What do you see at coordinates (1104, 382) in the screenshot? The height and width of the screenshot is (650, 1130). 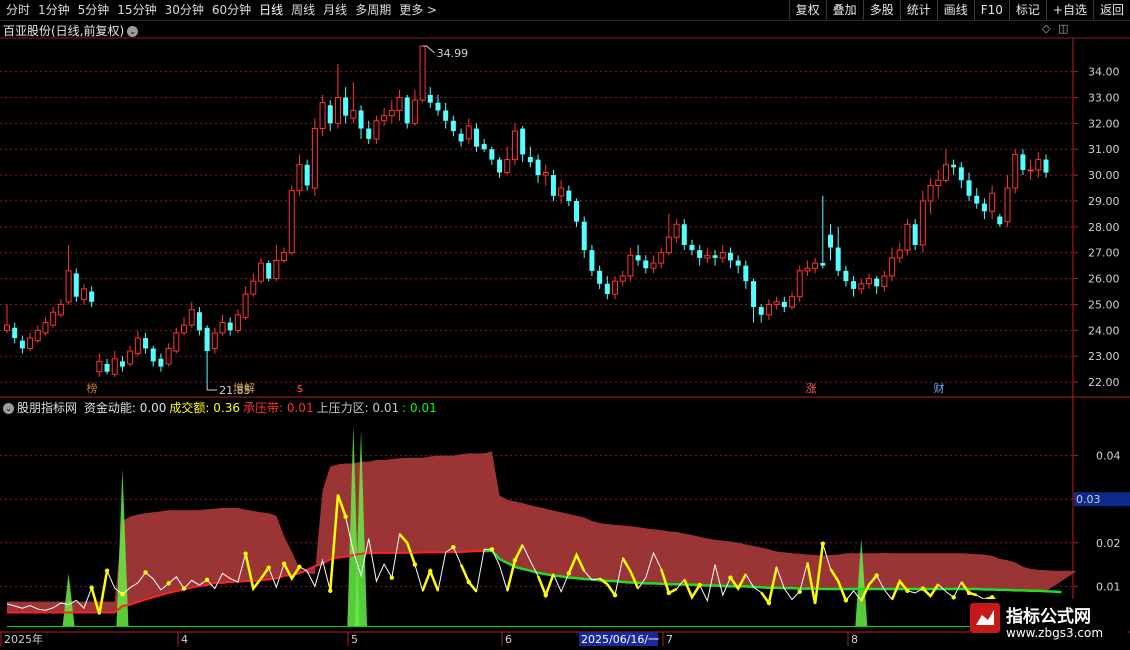 I see `price-axis-label: 22.00` at bounding box center [1104, 382].